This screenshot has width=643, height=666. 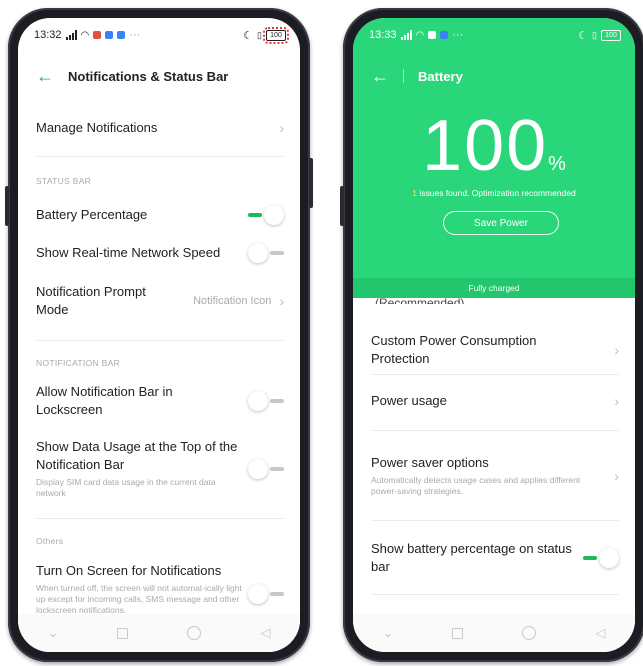 I want to click on battery-percentage-toggle, so click(x=266, y=215).